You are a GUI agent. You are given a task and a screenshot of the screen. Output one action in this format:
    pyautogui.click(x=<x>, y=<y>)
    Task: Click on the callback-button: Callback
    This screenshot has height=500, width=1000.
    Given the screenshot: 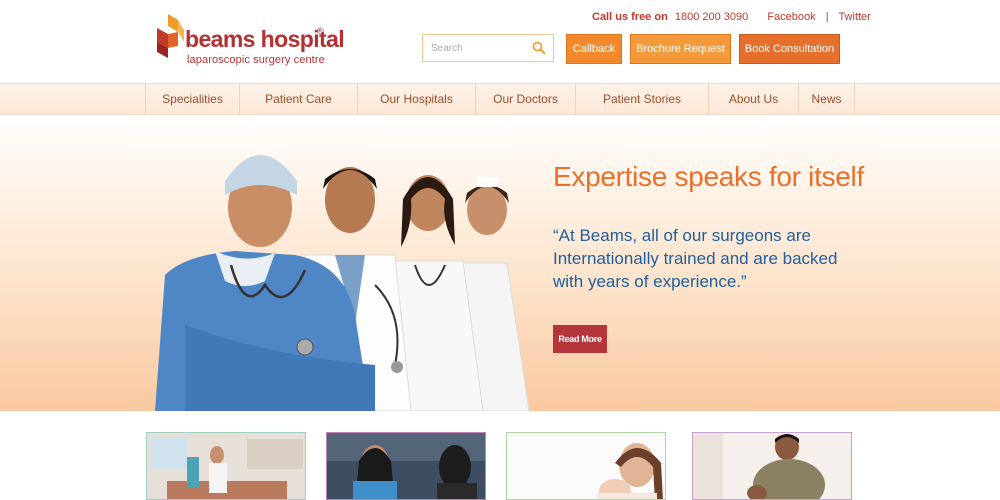 What is the action you would take?
    pyautogui.click(x=594, y=49)
    